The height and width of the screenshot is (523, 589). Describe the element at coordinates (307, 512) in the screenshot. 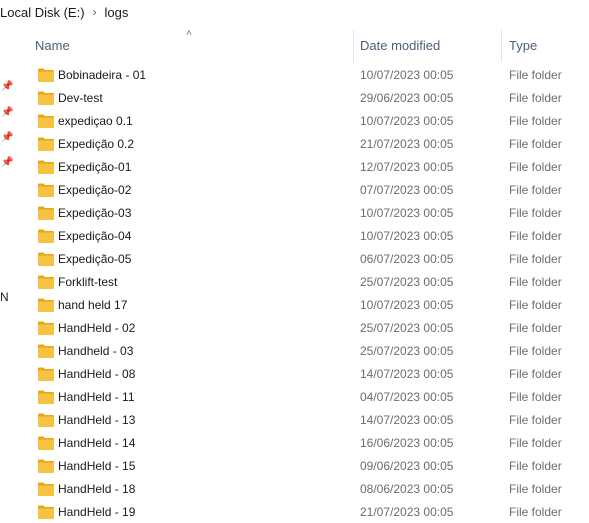

I see `file-row: HandHeld - 19 21/07/2023 00:05 File folder` at that location.